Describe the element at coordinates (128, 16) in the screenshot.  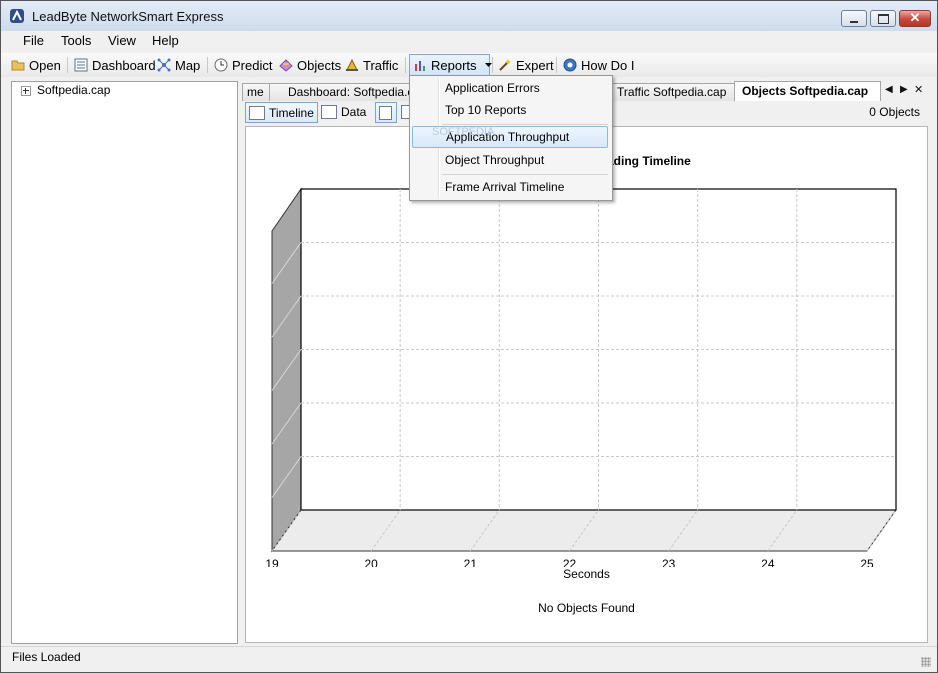
I see `window-title: LeadByte NetworkSmart Express` at that location.